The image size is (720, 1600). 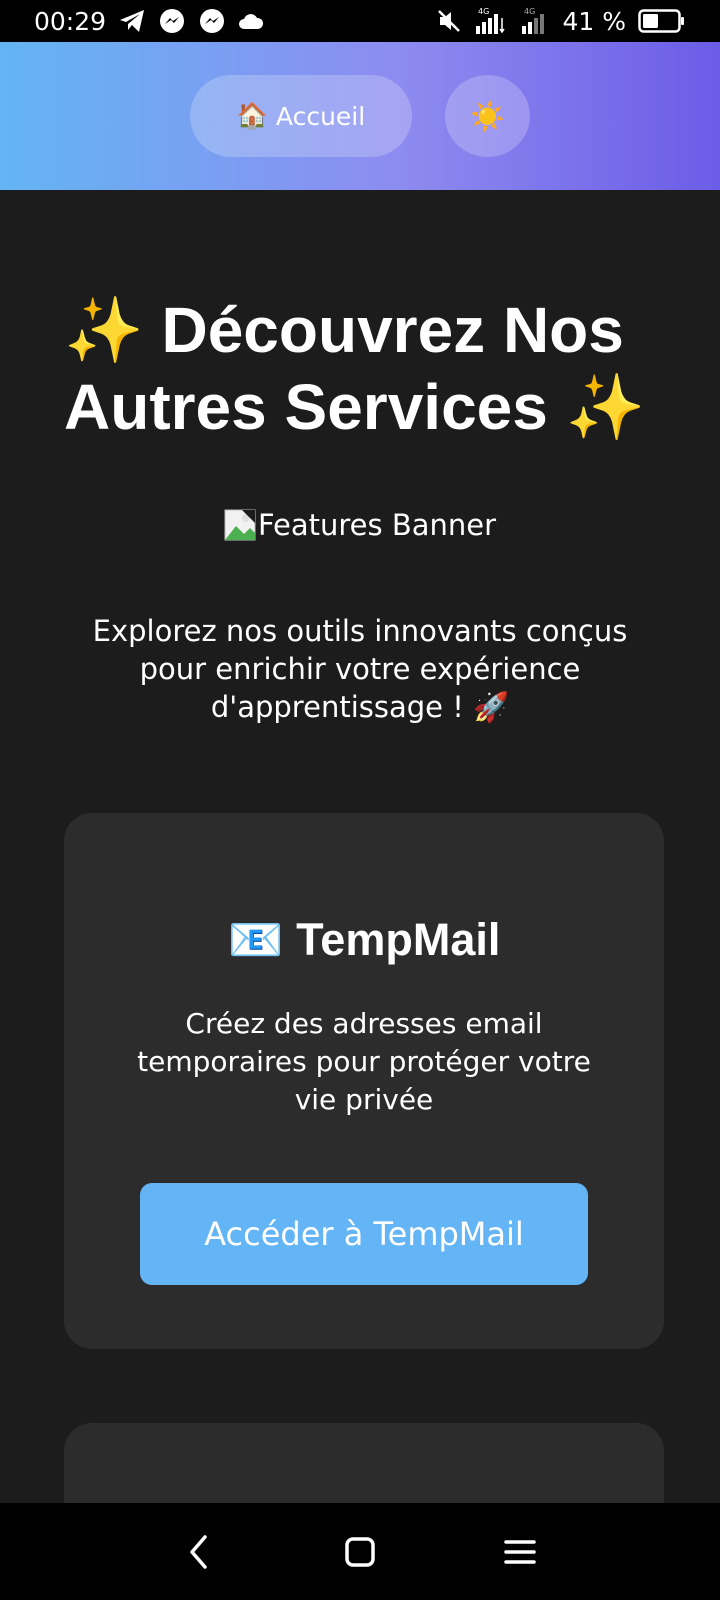 I want to click on status-time: 00:29, so click(x=70, y=21).